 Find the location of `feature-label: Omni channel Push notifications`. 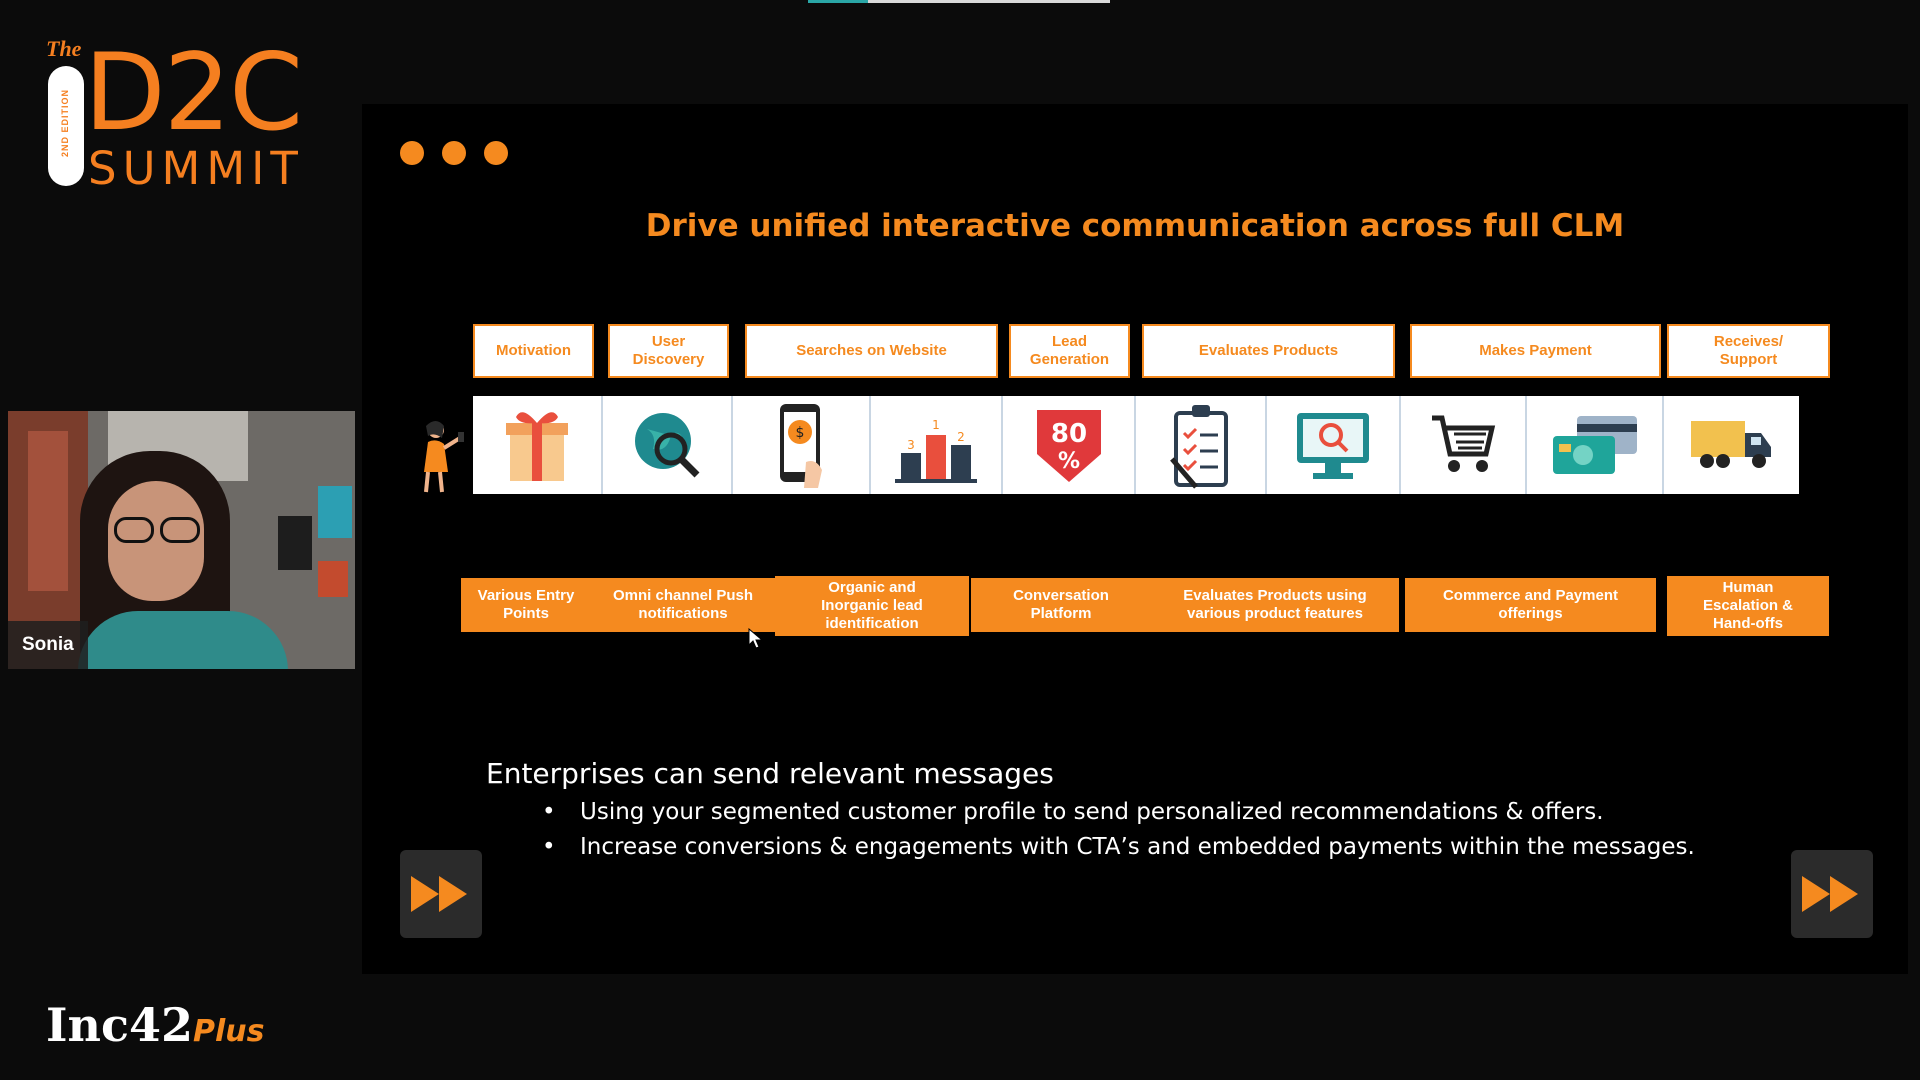

feature-label: Omni channel Push notifications is located at coordinates (683, 605).